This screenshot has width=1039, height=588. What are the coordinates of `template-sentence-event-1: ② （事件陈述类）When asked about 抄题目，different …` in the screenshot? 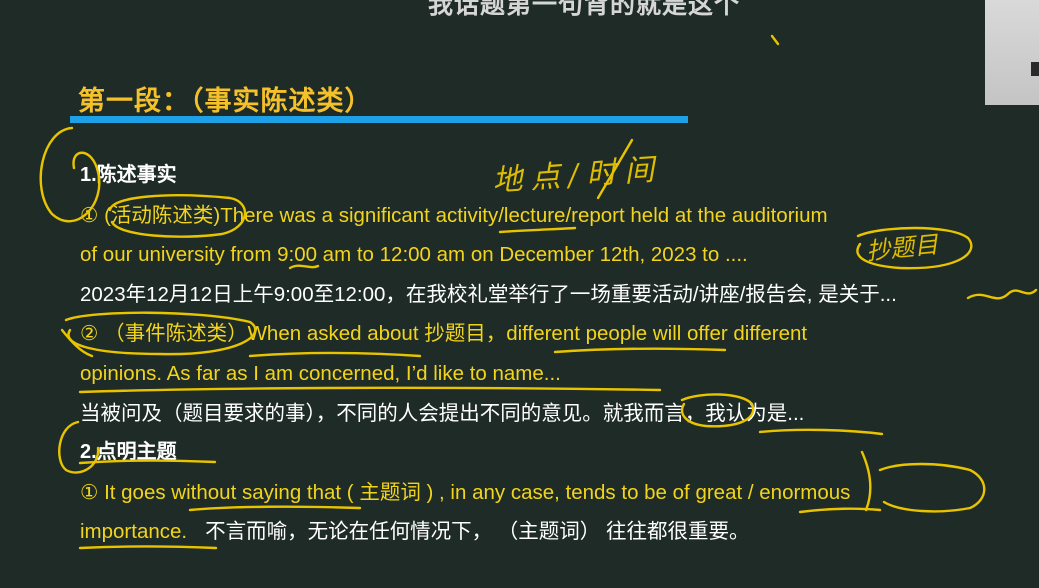 It's located at (444, 334).